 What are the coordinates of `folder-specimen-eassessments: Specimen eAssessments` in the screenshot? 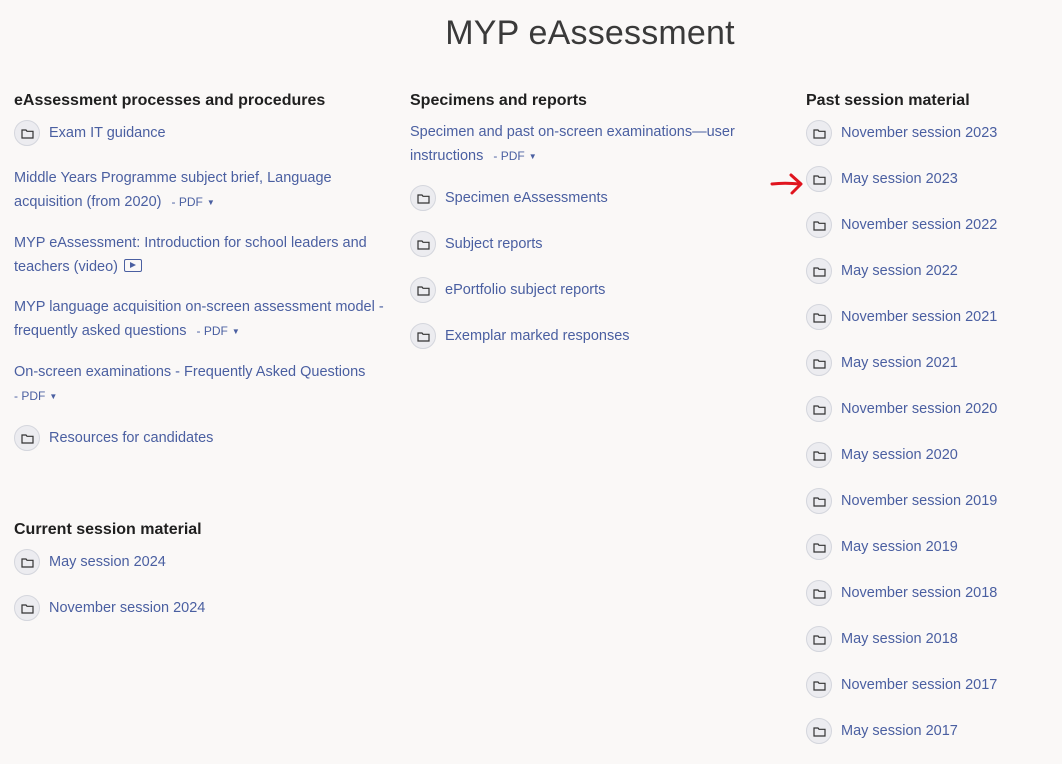 It's located at (585, 198).